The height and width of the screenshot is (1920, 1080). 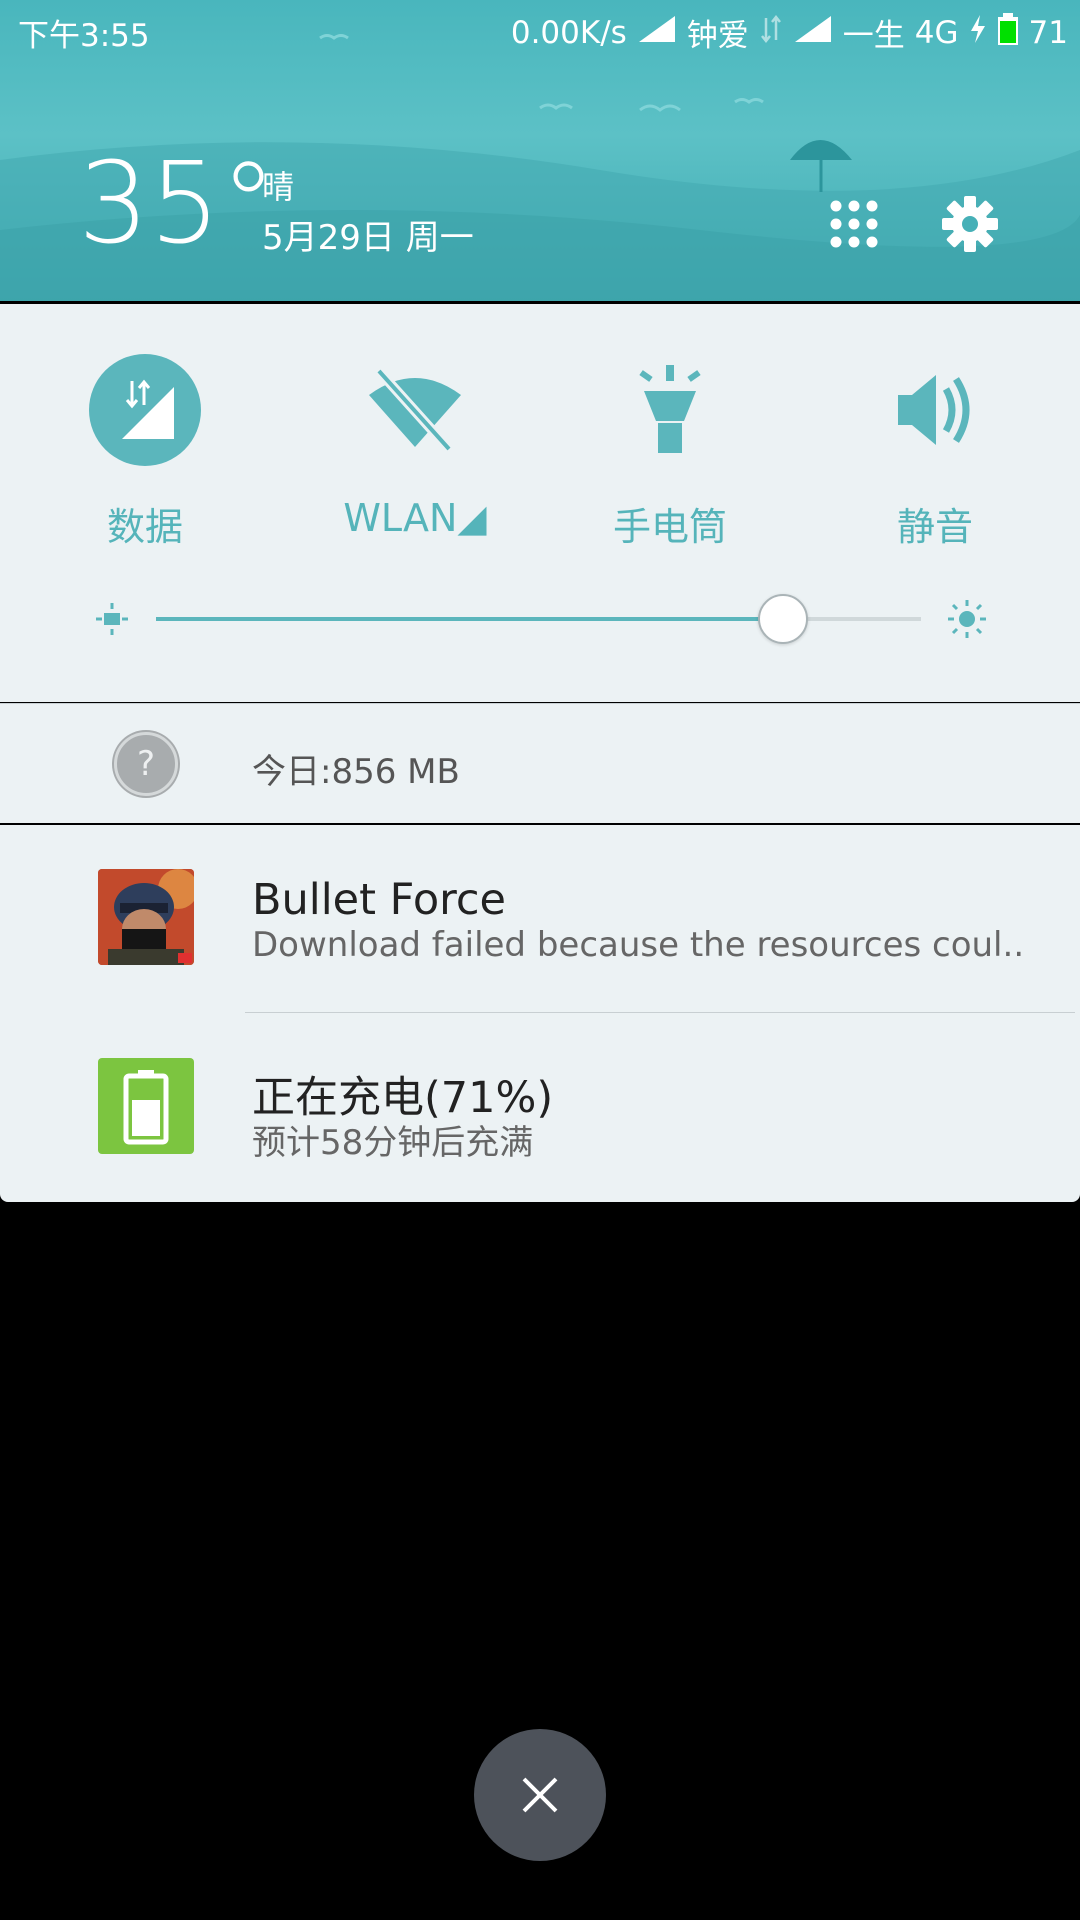 I want to click on data-usage-text: 今日:856 MB, so click(x=356, y=772).